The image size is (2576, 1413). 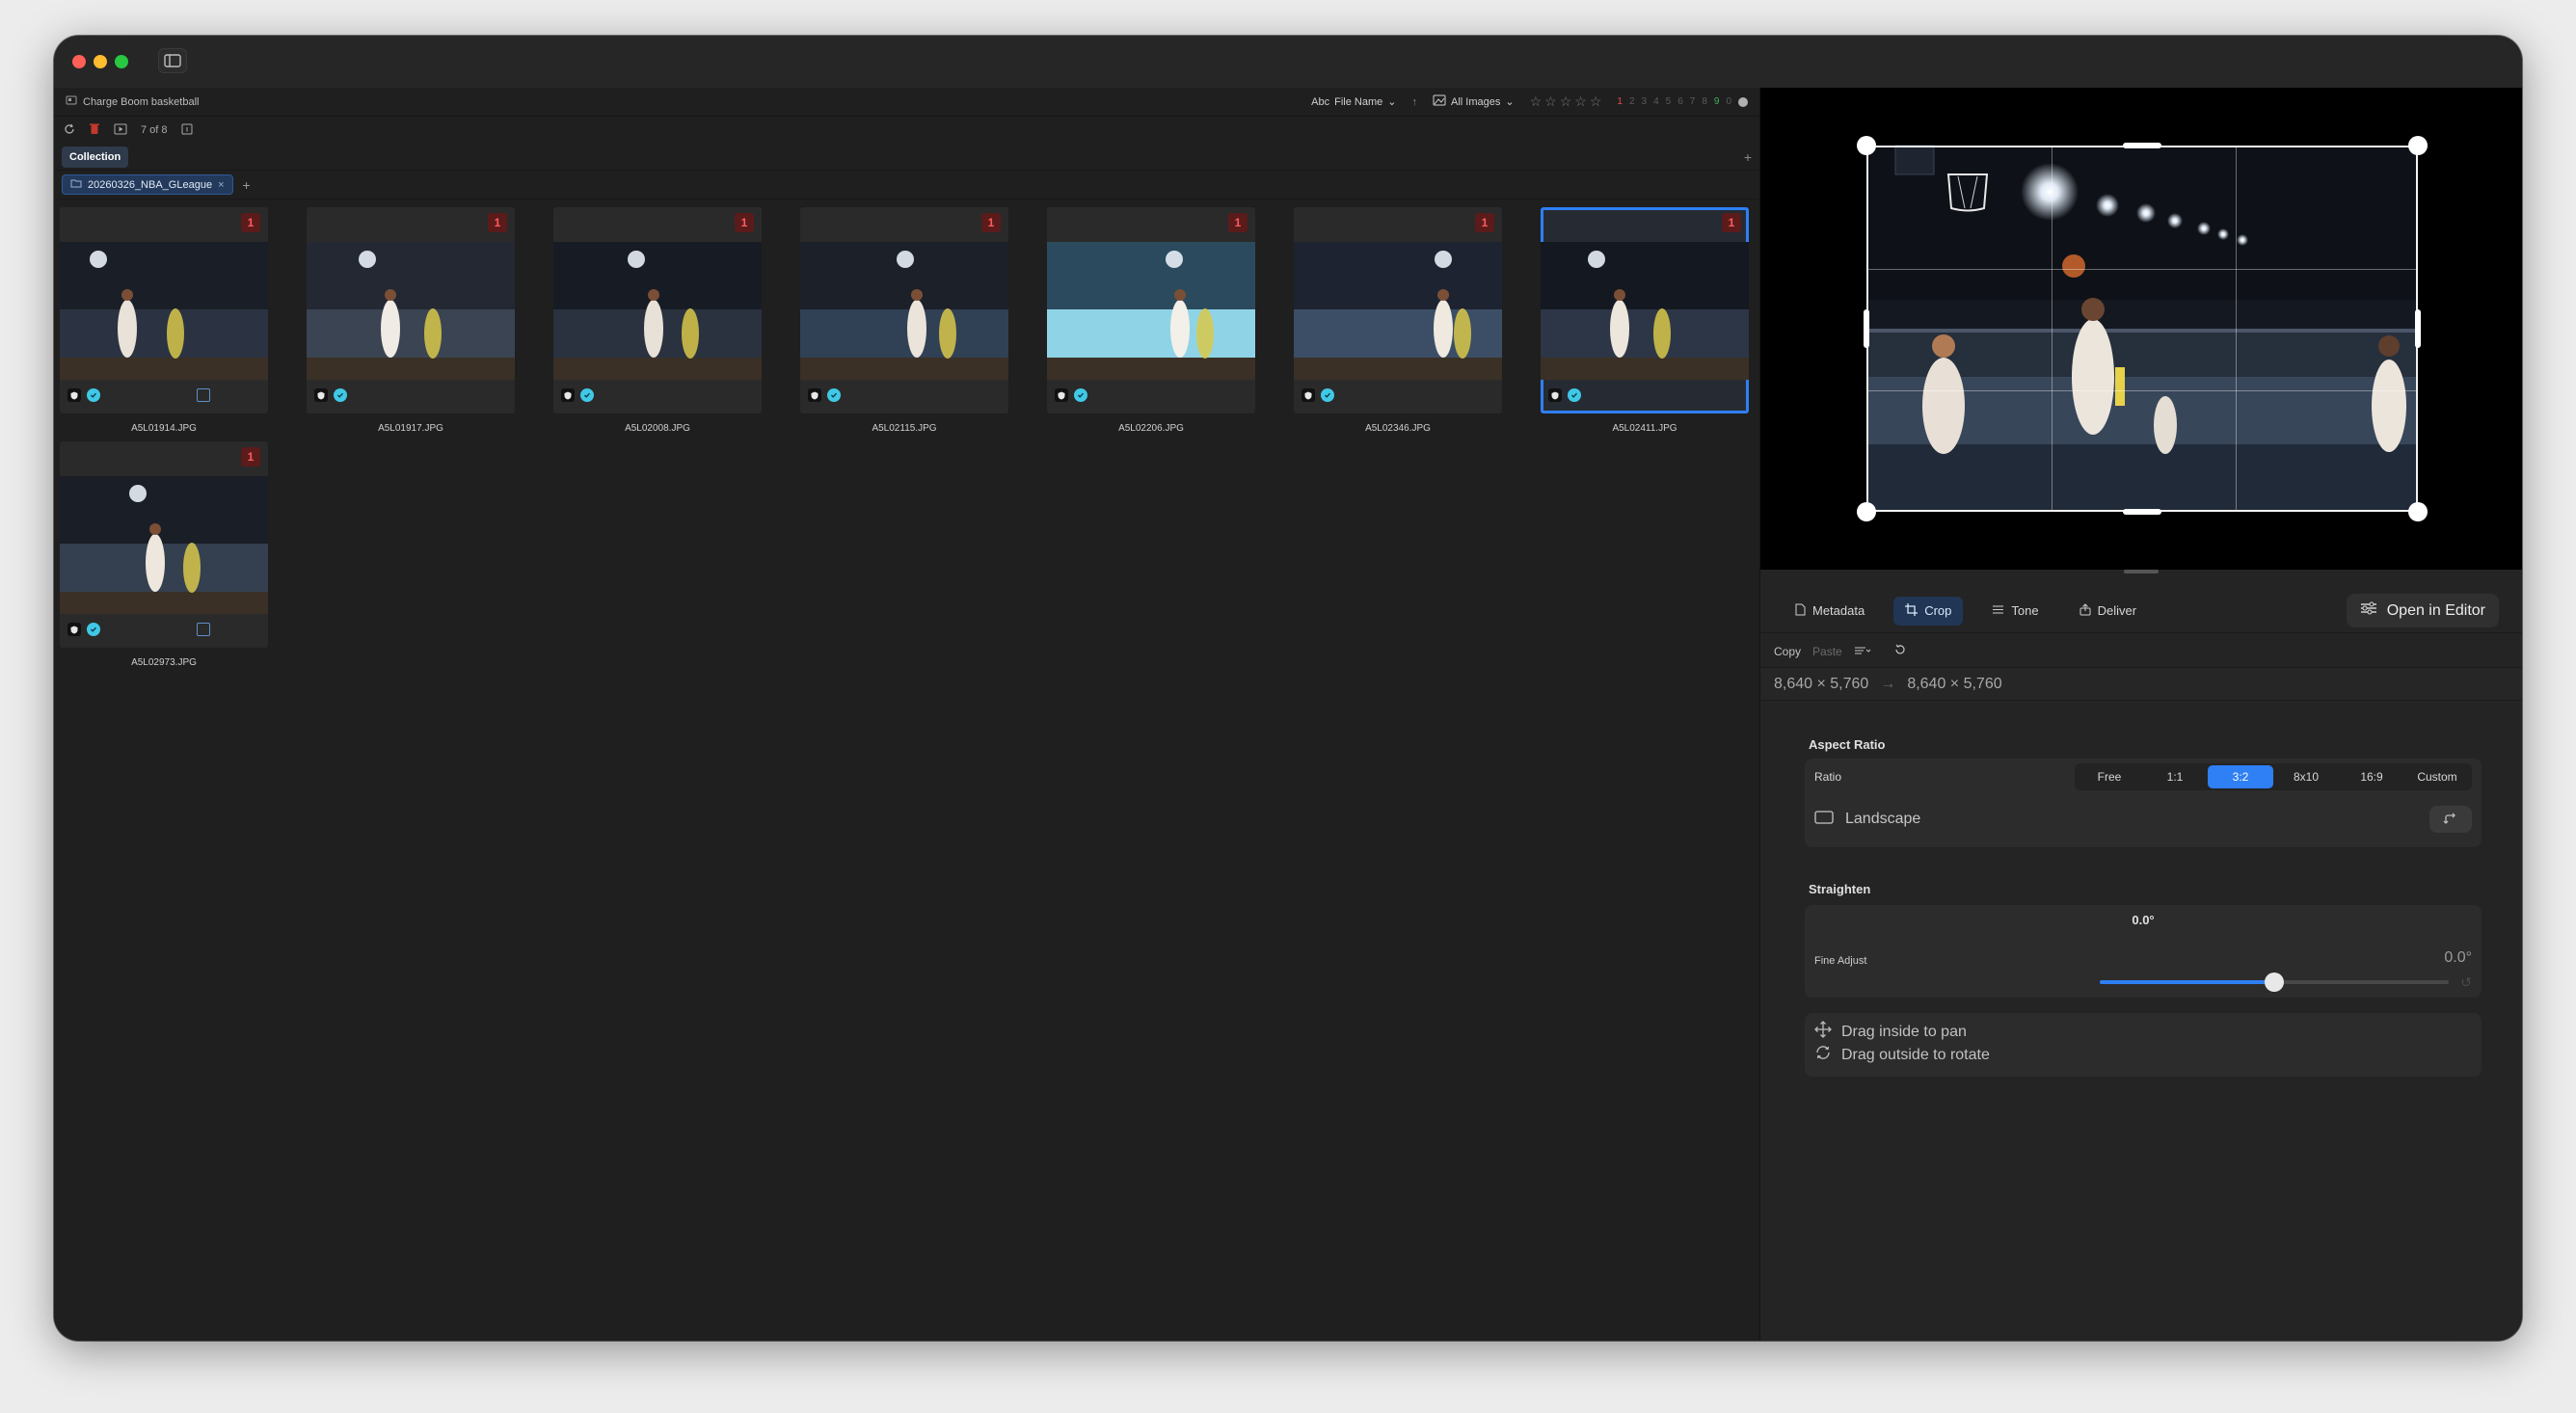 I want to click on fine-adjust-value: 0.0°, so click(x=2458, y=957).